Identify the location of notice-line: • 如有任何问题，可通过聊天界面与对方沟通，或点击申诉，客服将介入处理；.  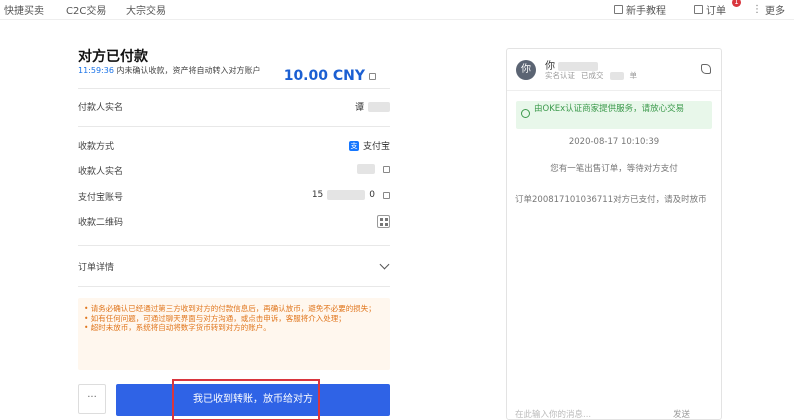
(215, 318).